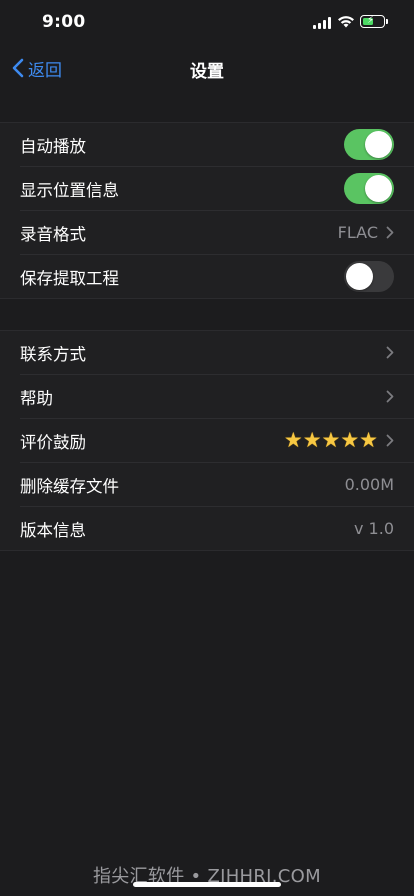 The width and height of the screenshot is (414, 896). Describe the element at coordinates (69, 486) in the screenshot. I see `row-label: 删除缓存文件` at that location.